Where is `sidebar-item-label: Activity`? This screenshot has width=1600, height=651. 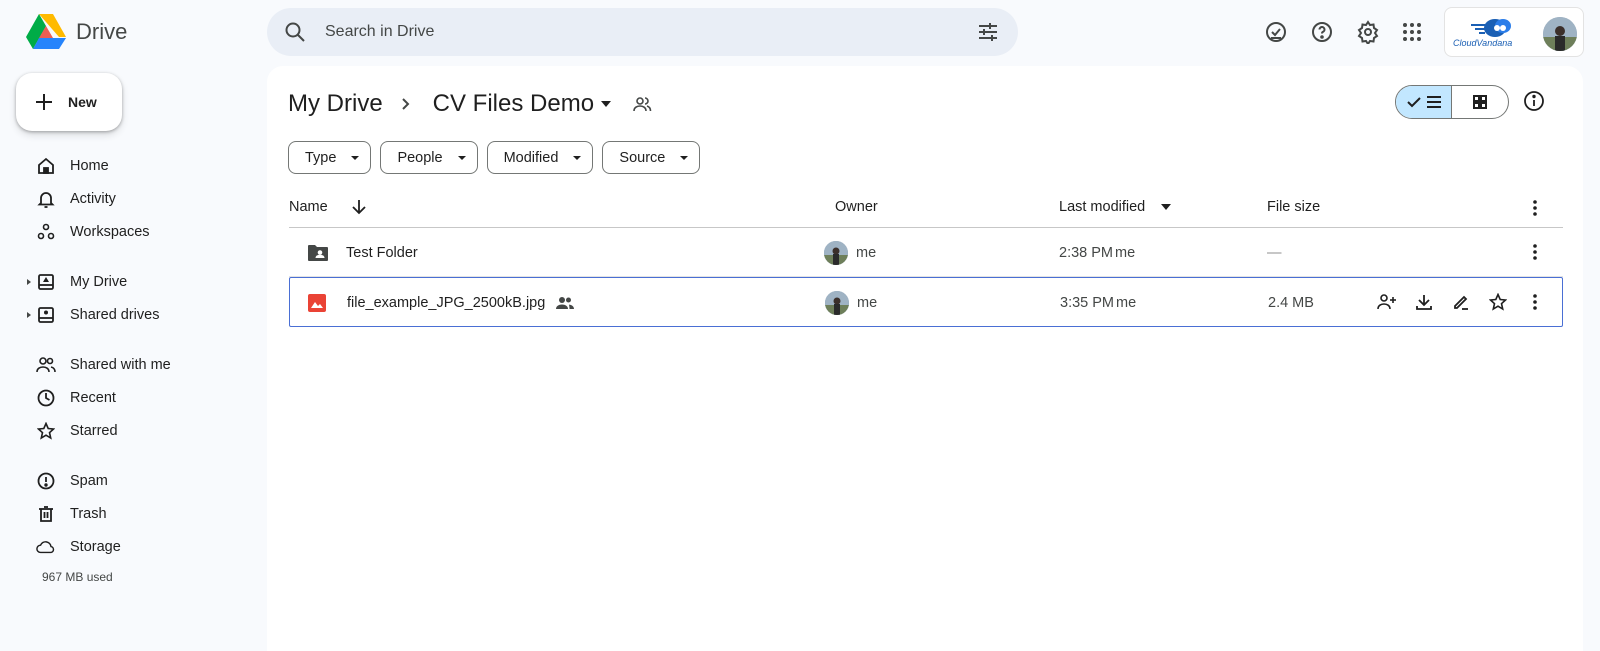 sidebar-item-label: Activity is located at coordinates (93, 199).